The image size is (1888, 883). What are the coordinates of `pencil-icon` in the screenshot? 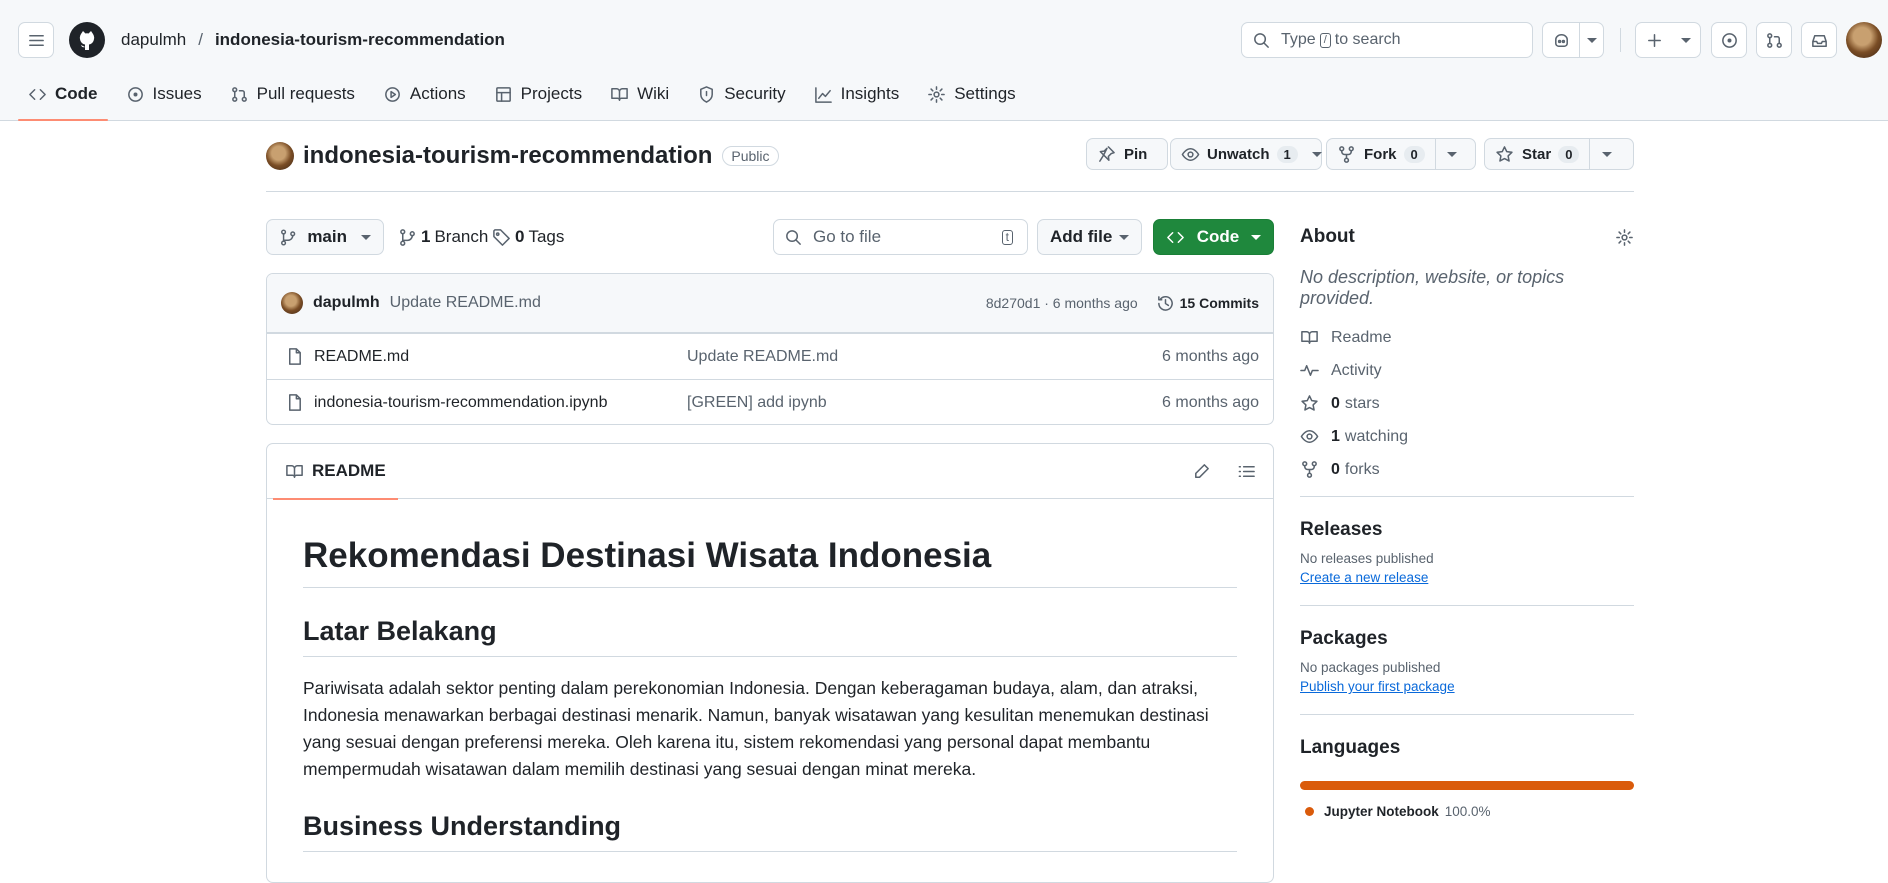 It's located at (1201, 471).